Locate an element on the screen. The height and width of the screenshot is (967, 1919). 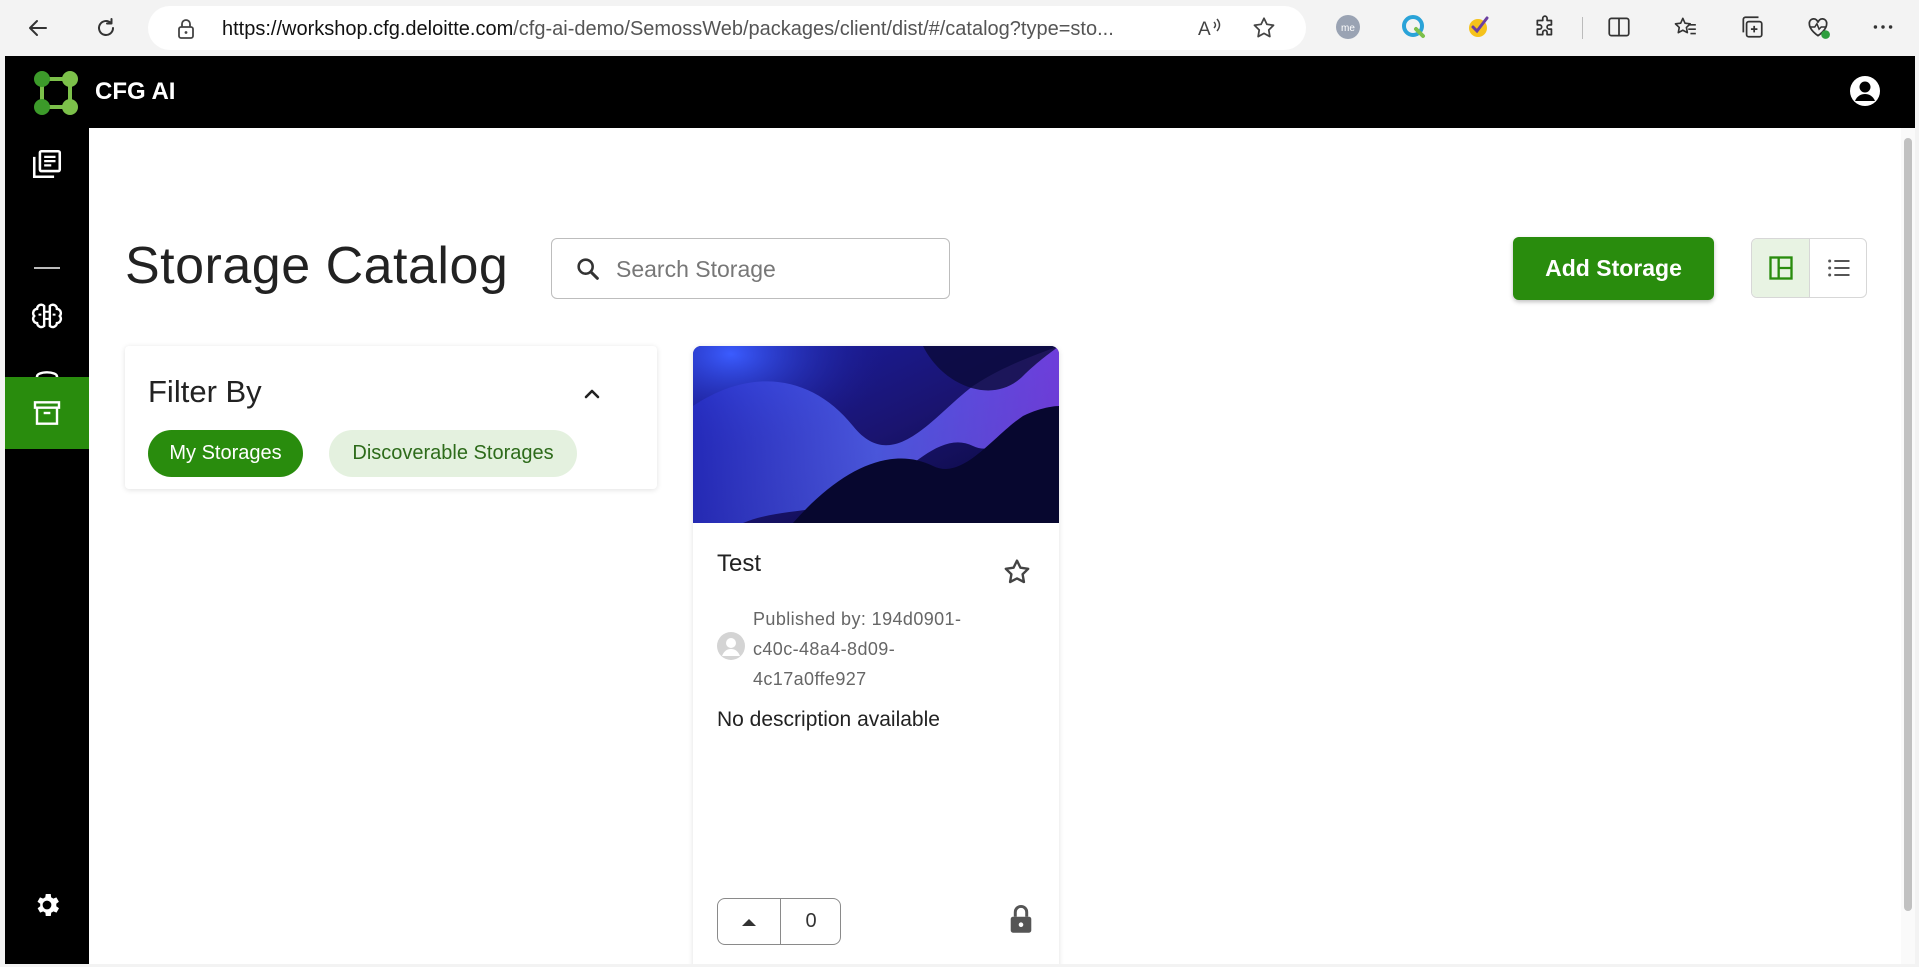
extensions-puzzle-icon is located at coordinates (1546, 27).